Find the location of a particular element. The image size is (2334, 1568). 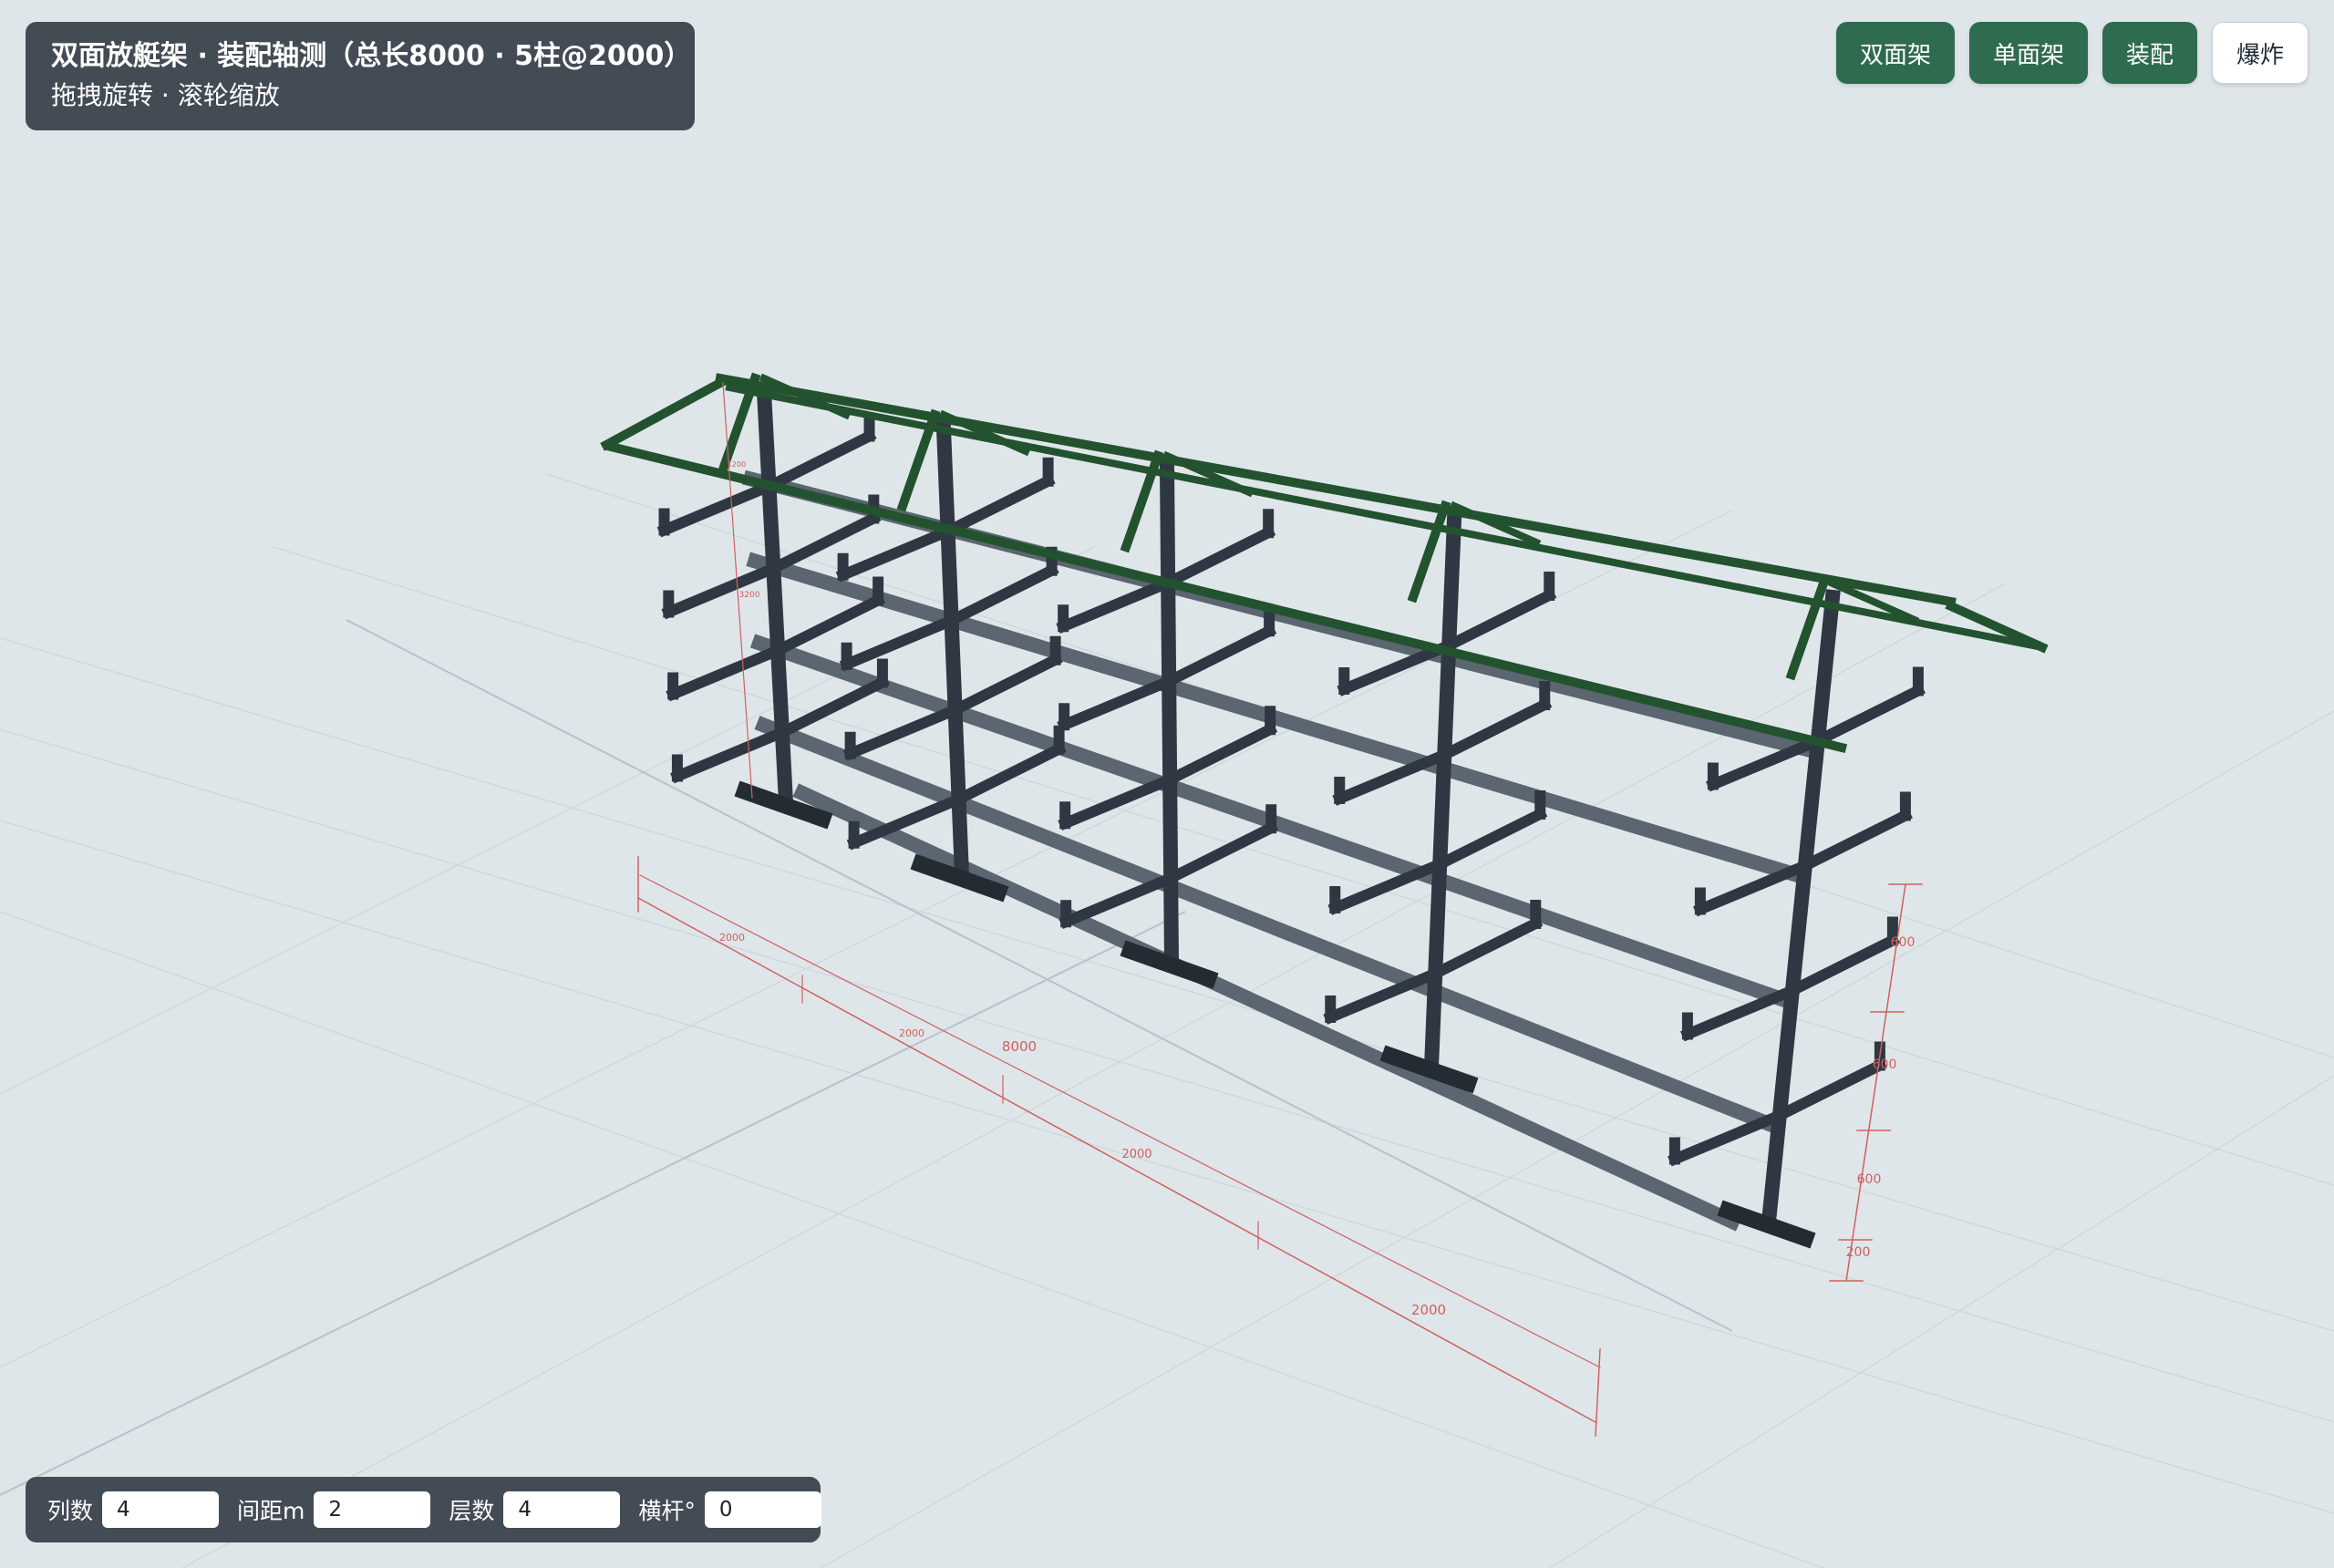

dim-level-1: 600 is located at coordinates (1903, 942).